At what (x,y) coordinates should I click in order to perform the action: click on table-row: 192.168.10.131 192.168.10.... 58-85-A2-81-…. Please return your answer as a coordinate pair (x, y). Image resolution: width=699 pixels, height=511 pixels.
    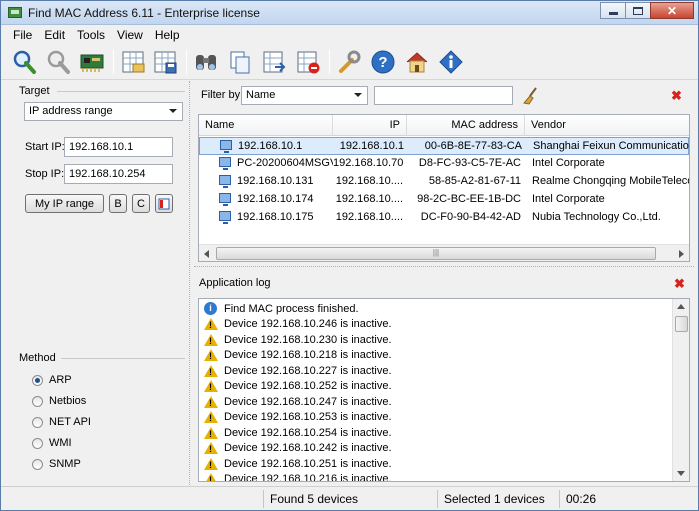
    Looking at the image, I should click on (444, 182).